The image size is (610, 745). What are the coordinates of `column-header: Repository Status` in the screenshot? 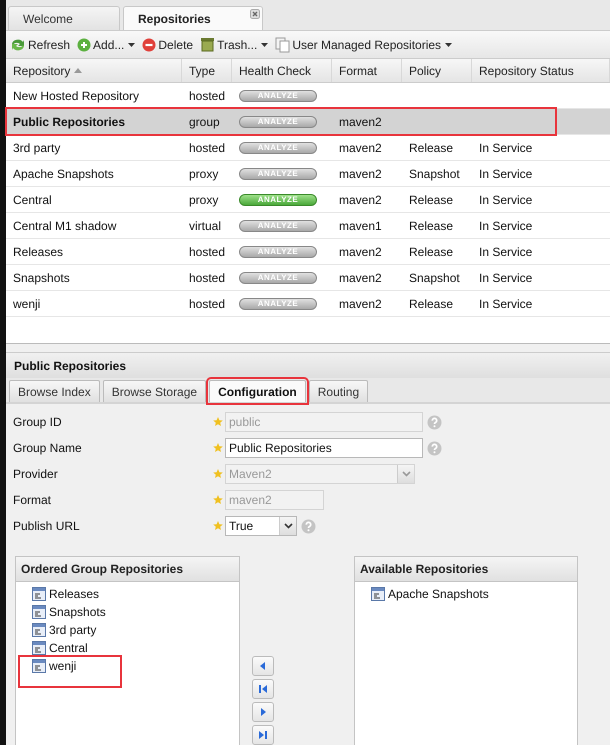 It's located at (541, 70).